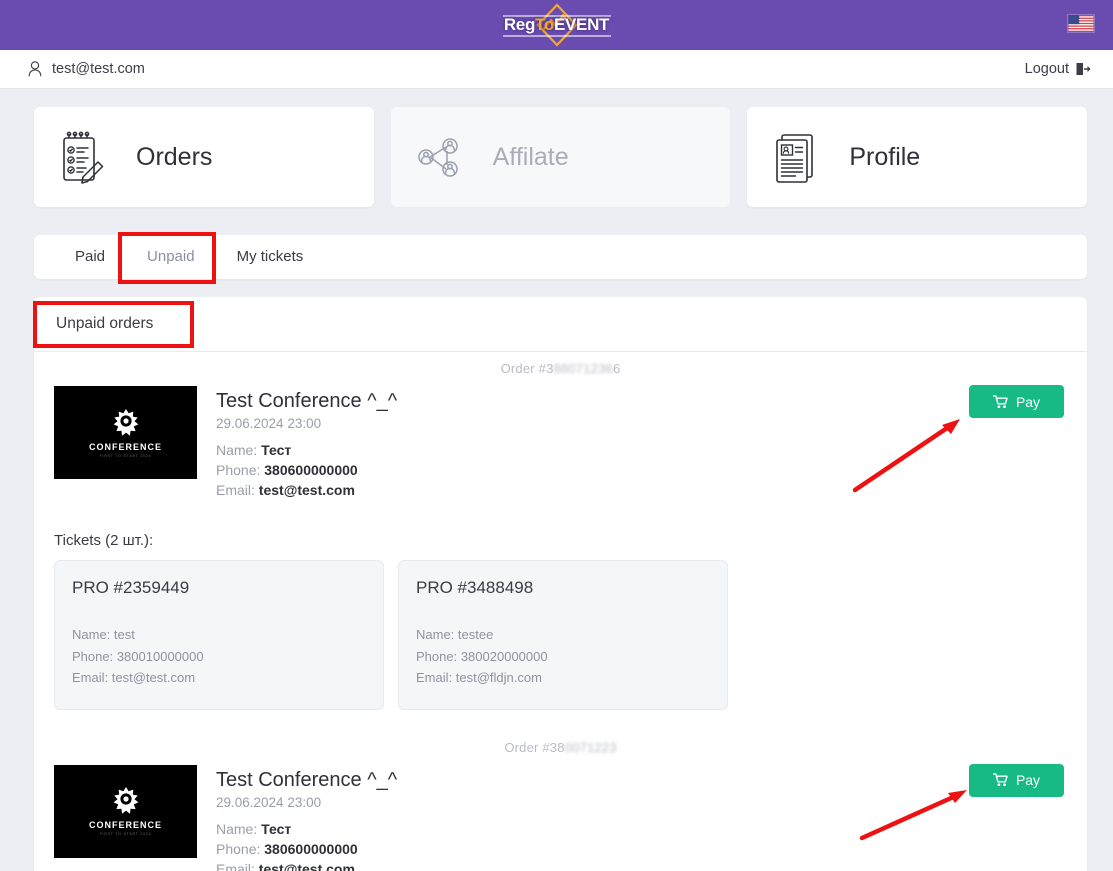  I want to click on order-number-prefix: Order #38, so click(534, 747).